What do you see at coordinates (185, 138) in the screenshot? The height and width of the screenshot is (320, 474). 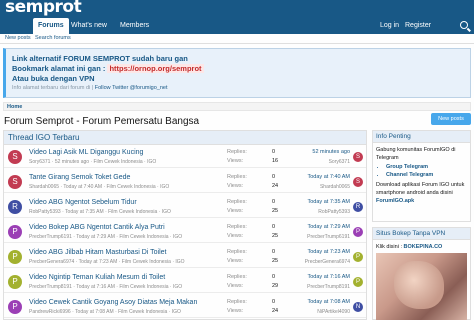 I see `thread-list-heading: Thread IGO Terbaru` at bounding box center [185, 138].